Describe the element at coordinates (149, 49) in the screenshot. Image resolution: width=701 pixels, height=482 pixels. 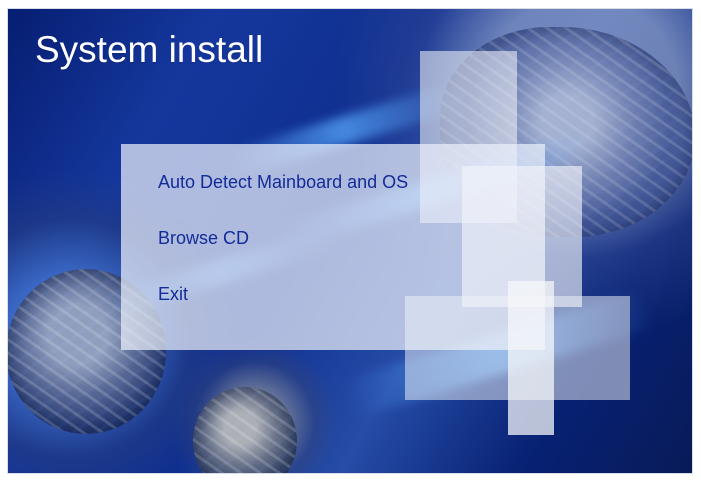
I see `page-title: System install` at that location.